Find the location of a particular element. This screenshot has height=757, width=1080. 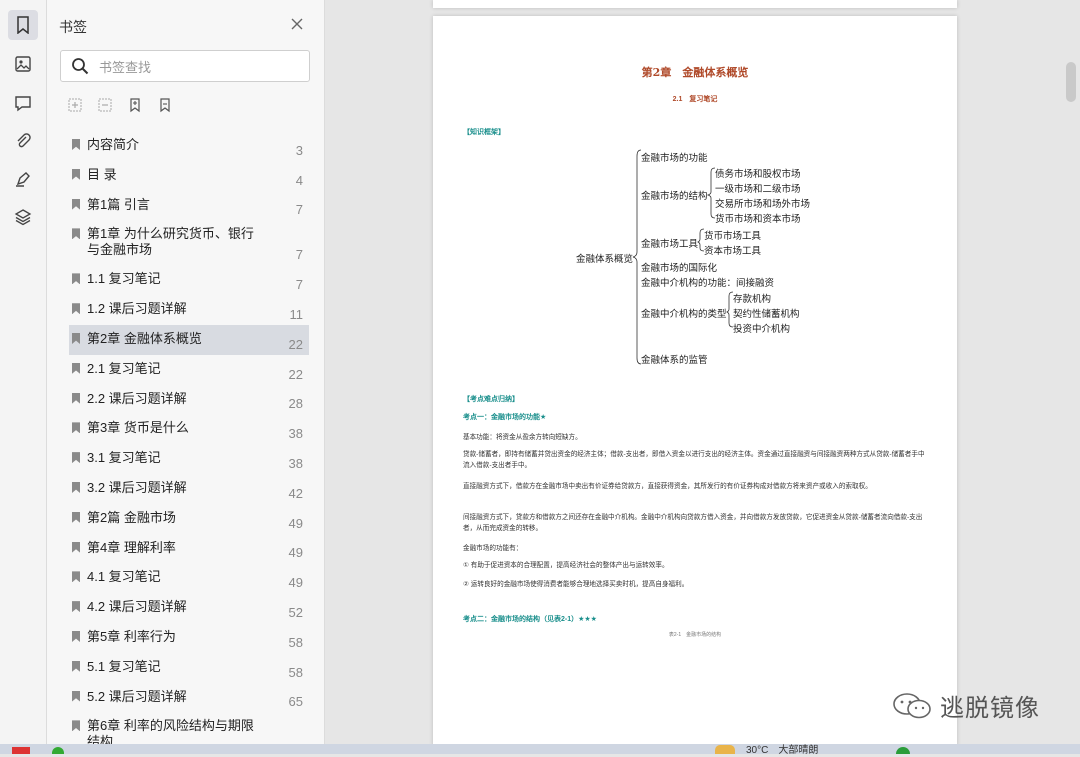

bookmark-item: 第3章 货币是什么 38 is located at coordinates (189, 429).